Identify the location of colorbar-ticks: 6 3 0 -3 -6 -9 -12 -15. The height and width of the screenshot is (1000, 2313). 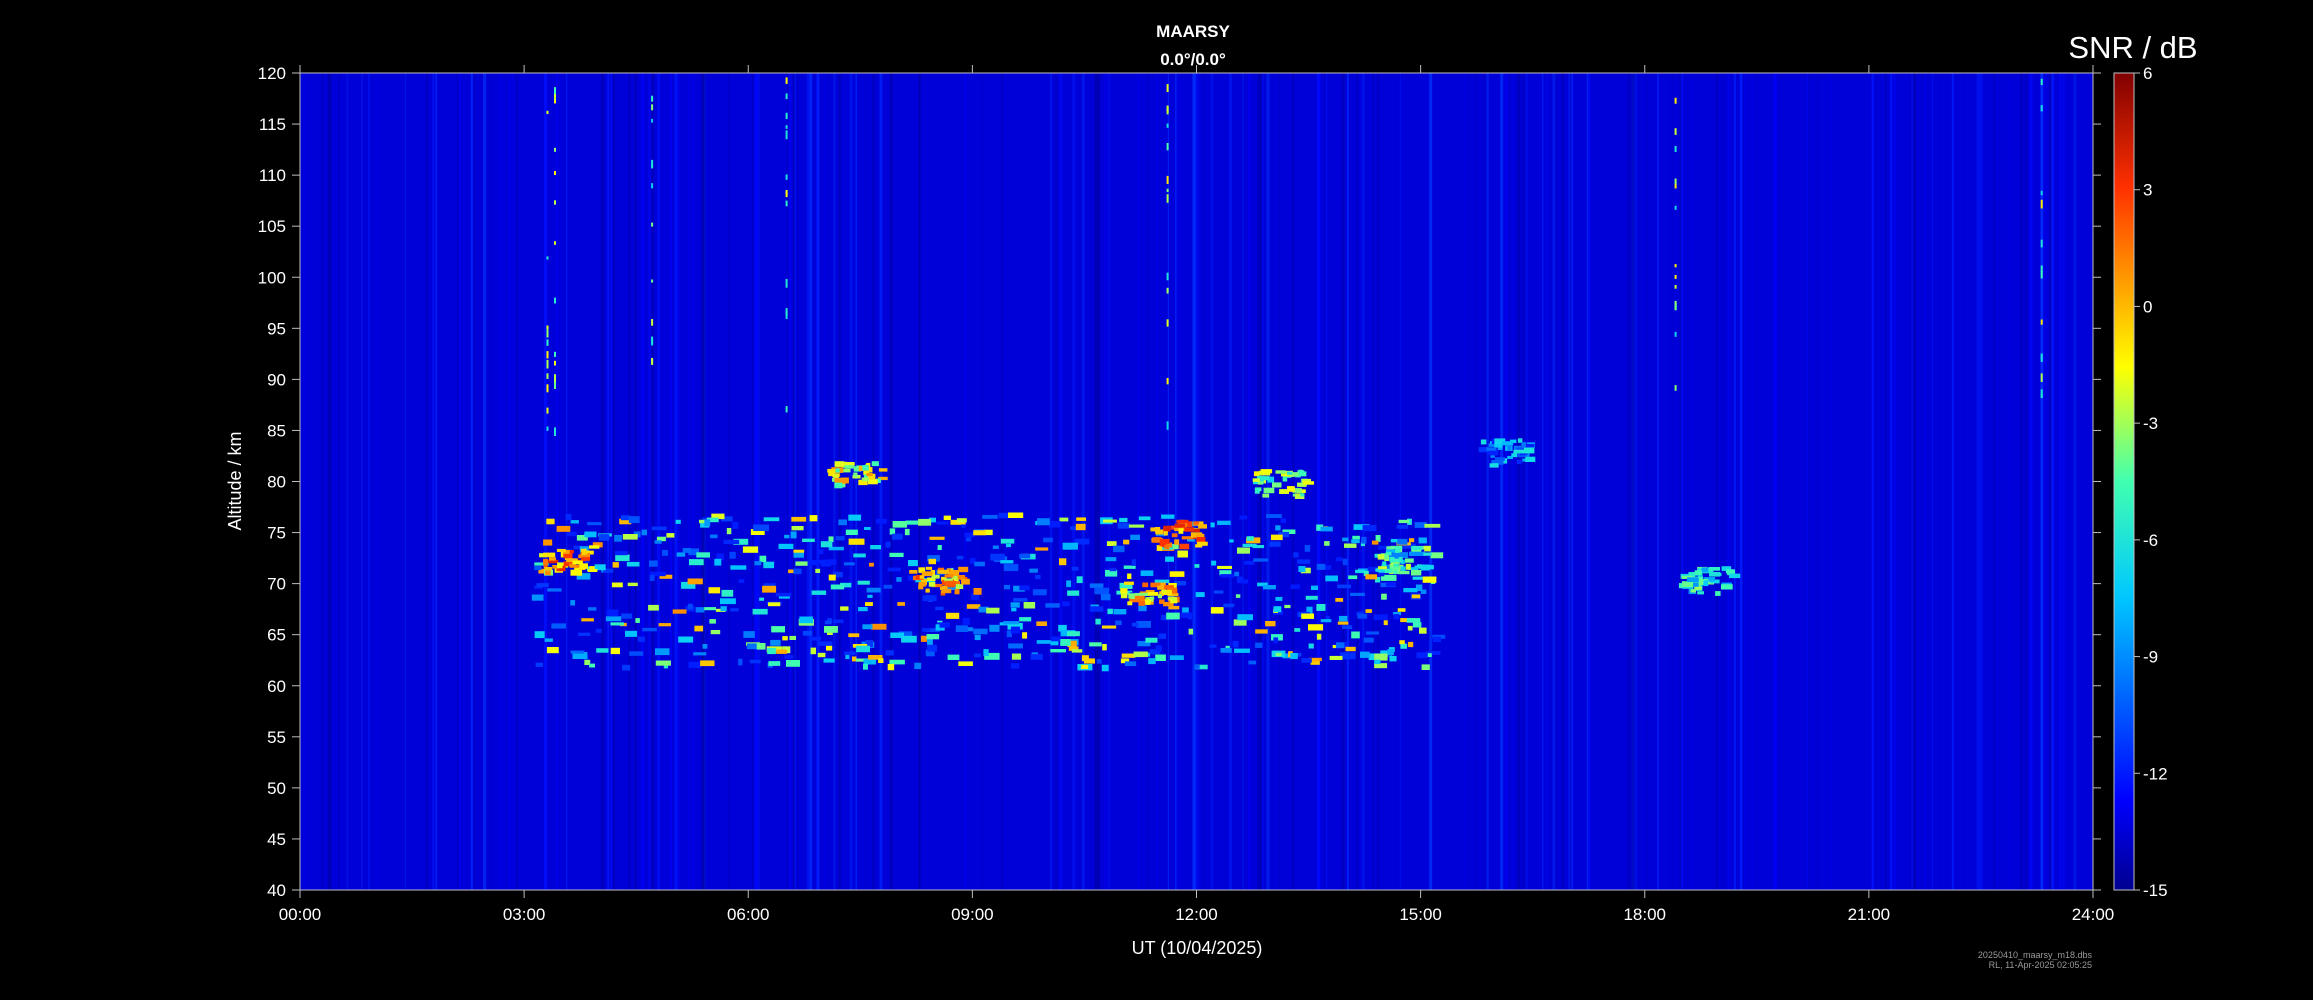
(2151, 482).